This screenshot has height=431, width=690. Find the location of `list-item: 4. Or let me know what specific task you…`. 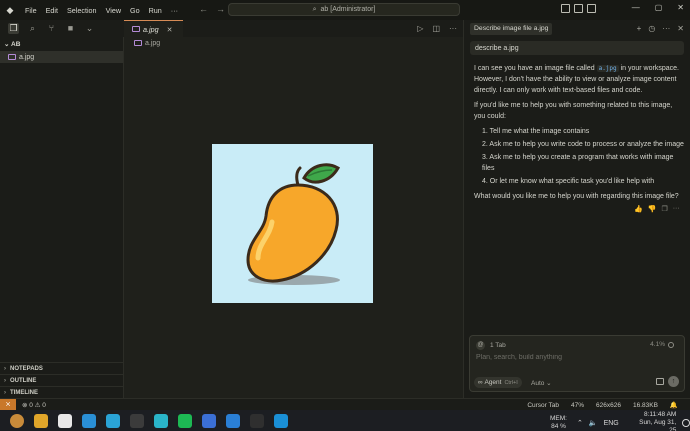

list-item: 4. Or let me know what specific task you… is located at coordinates (568, 181).